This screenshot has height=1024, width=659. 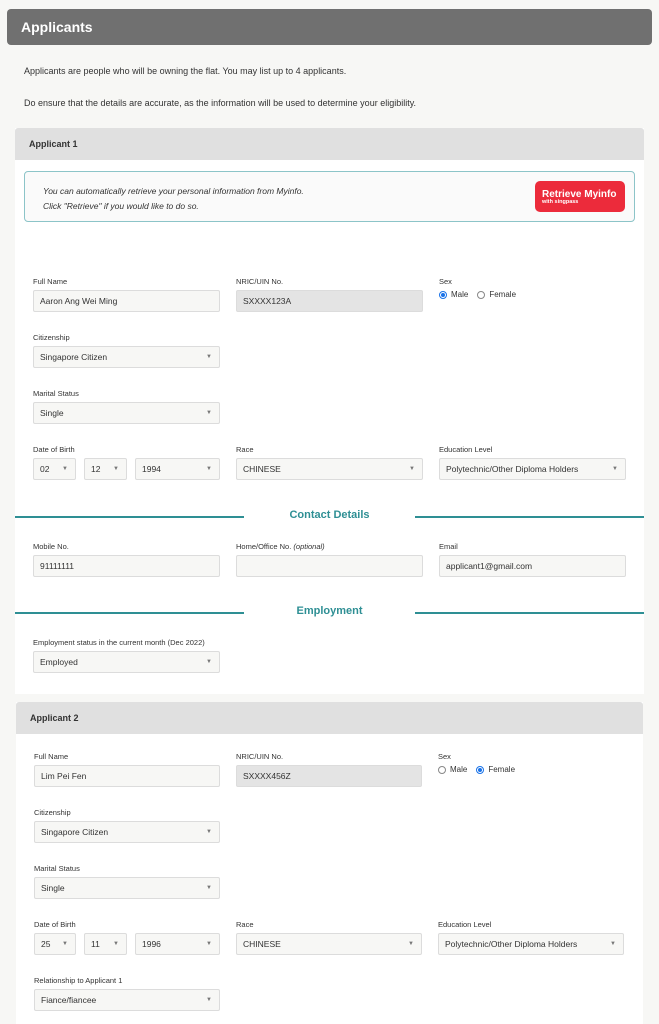 I want to click on mobile-field: Mobile No. 91111111, so click(x=126, y=559).